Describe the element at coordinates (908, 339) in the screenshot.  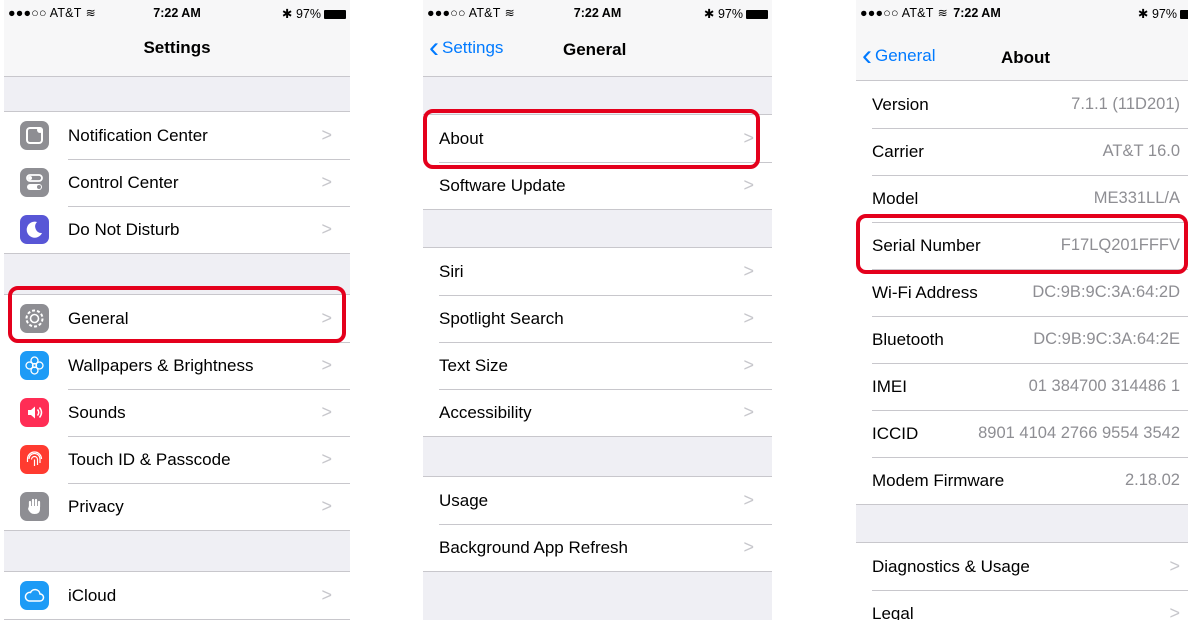
I see `row-label: Bluetooth` at that location.